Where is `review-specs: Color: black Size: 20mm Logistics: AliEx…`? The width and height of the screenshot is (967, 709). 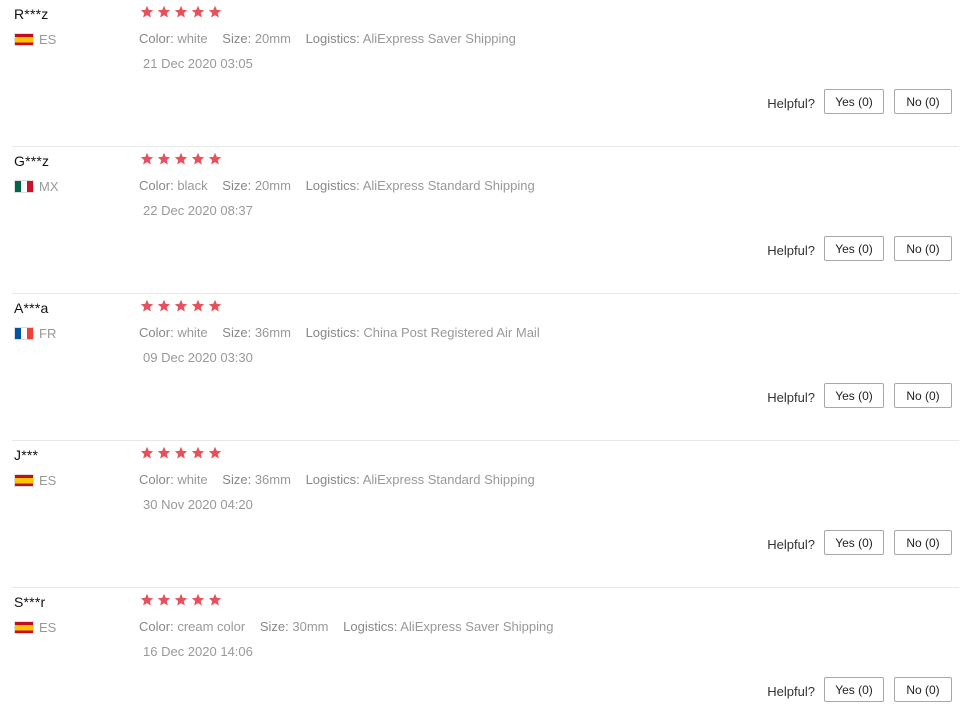 review-specs: Color: black Size: 20mm Logistics: AliEx… is located at coordinates (342, 185).